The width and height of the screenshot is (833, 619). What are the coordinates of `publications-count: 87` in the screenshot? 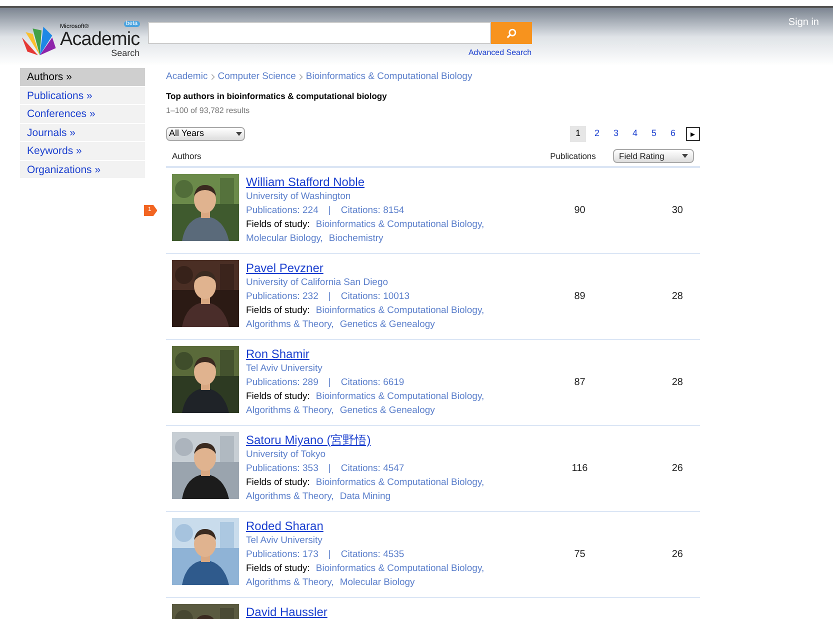 It's located at (579, 383).